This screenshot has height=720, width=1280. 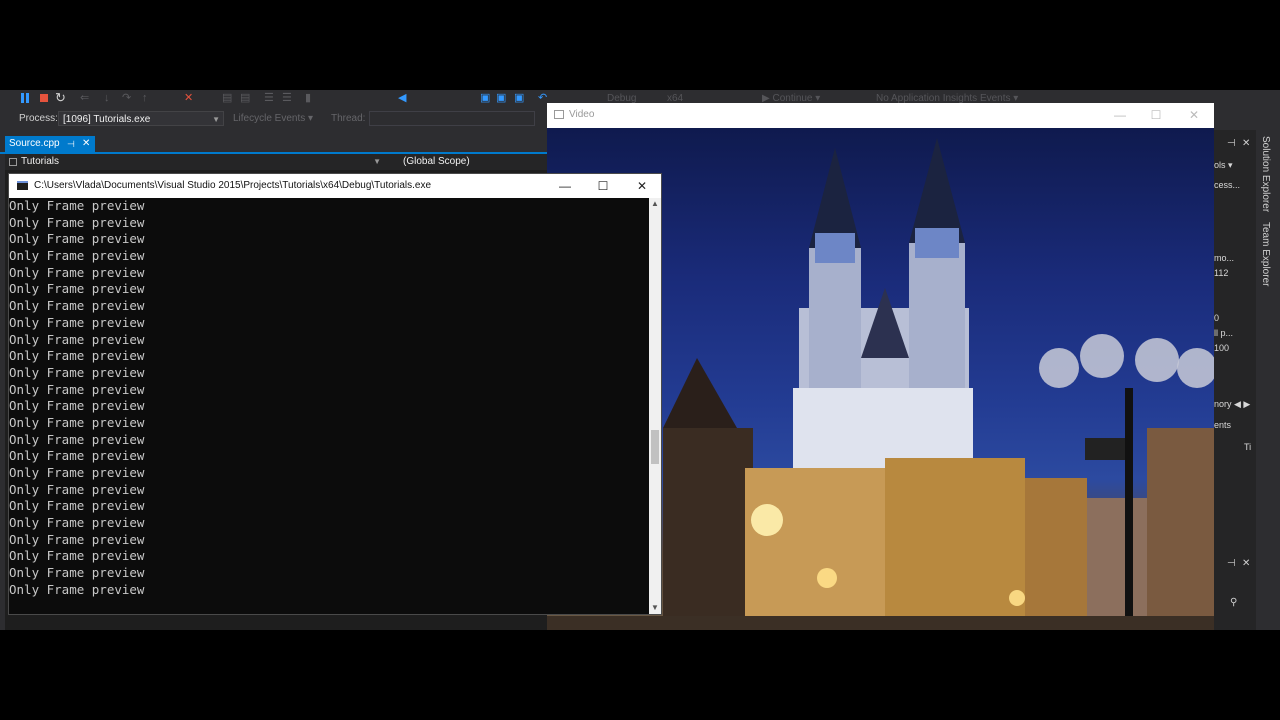 I want to click on restart-icon: ↻, so click(x=61, y=97).